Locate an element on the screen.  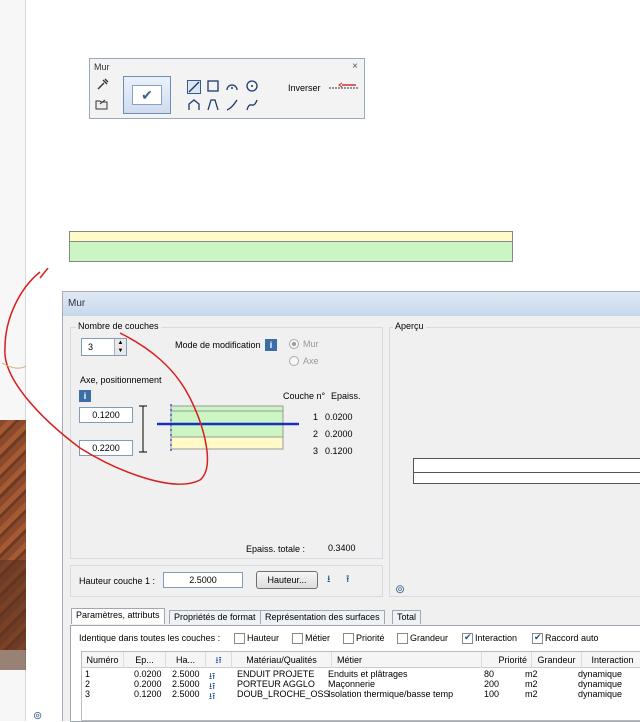
check-grandeur is located at coordinates (402, 638).